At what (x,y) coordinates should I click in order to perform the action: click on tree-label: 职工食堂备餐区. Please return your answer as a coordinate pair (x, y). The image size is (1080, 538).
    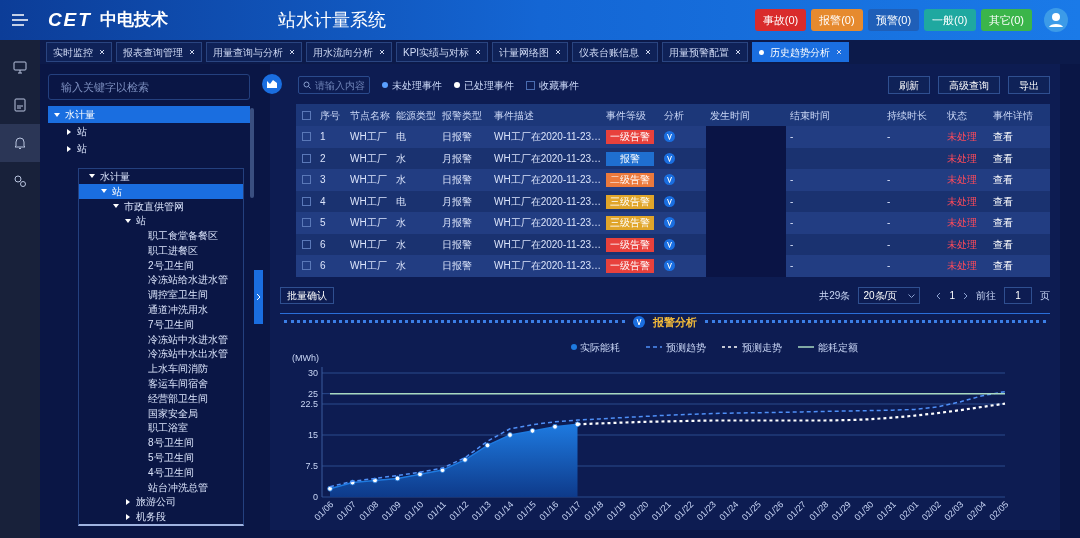
    Looking at the image, I should click on (183, 236).